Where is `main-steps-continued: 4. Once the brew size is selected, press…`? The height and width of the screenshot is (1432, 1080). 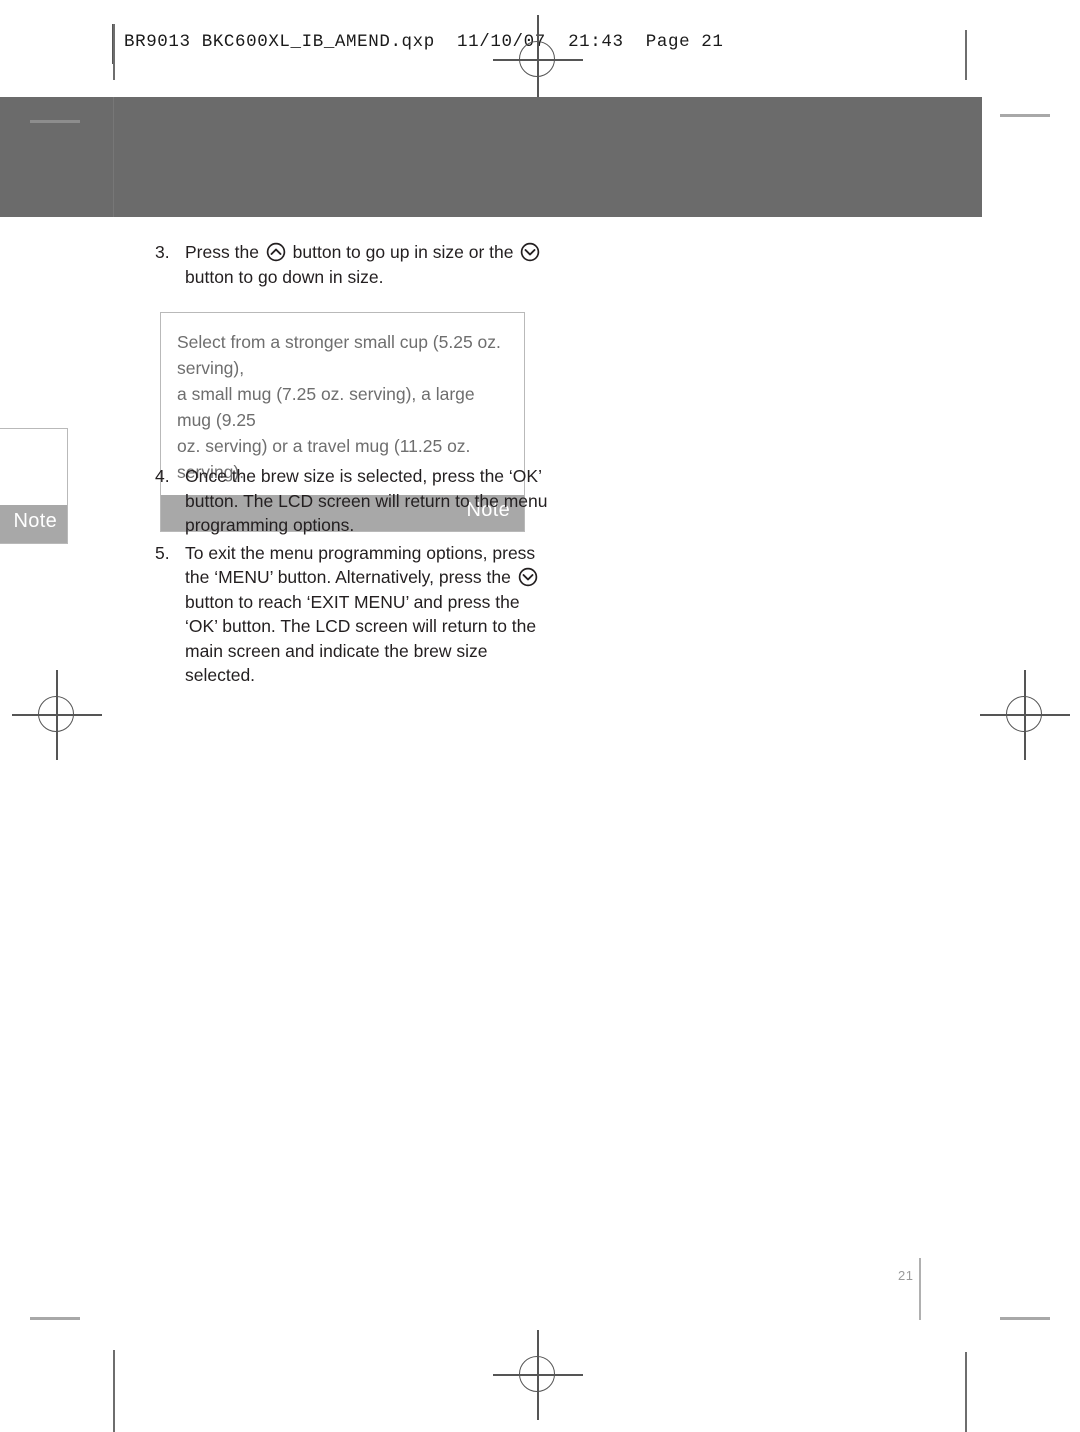
main-steps-continued: 4. Once the brew size is selected, press… is located at coordinates (355, 576).